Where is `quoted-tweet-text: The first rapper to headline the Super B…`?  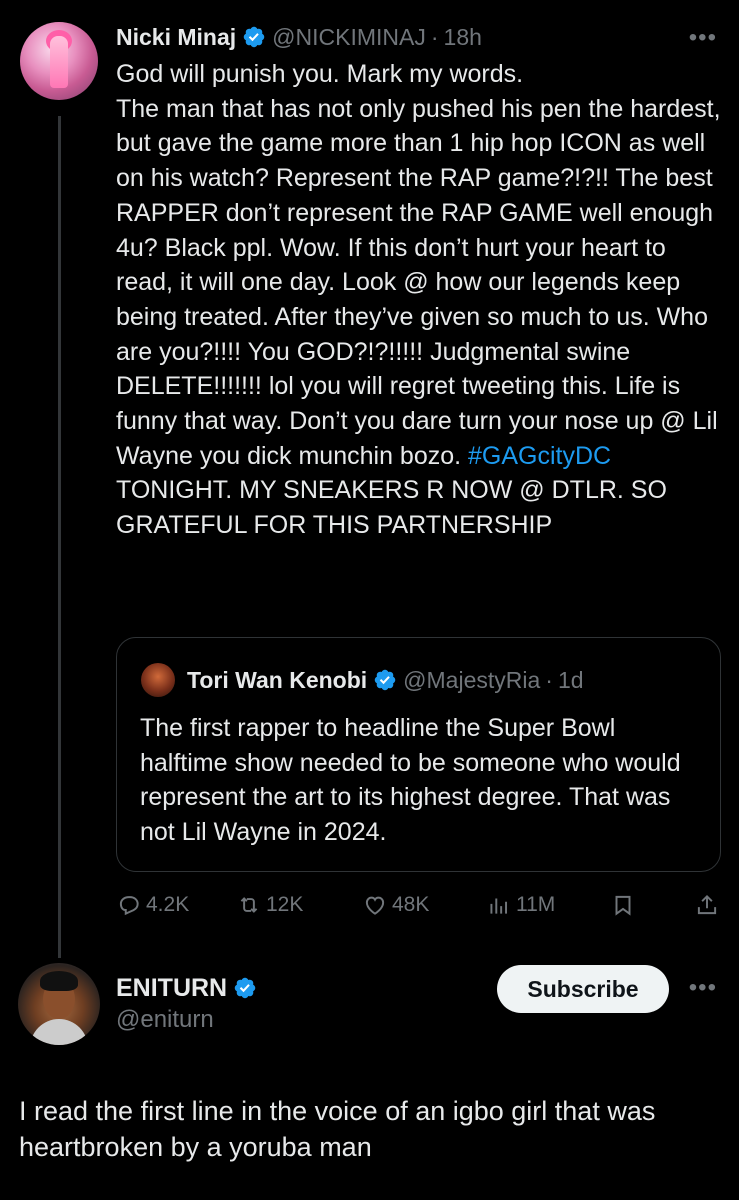
quoted-tweet-text: The first rapper to headline the Super B… is located at coordinates (410, 780).